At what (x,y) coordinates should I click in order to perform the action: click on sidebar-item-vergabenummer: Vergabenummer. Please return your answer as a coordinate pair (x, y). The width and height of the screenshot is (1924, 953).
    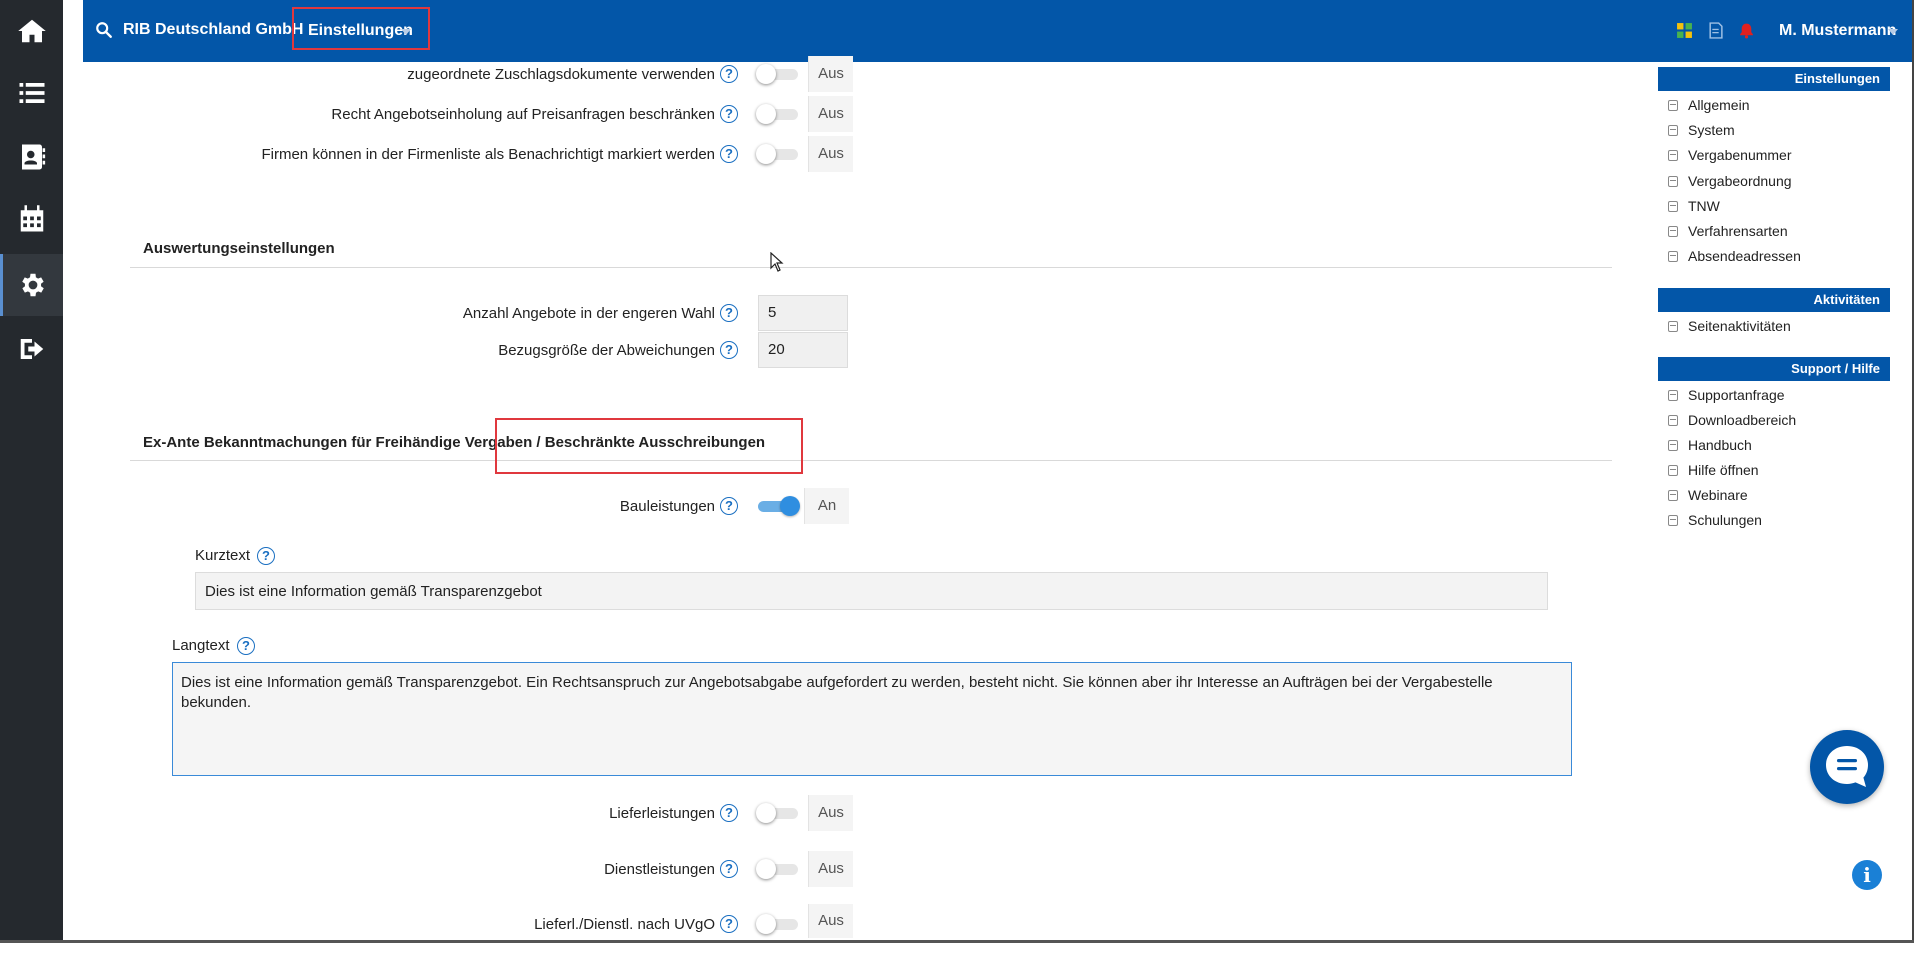
    Looking at the image, I should click on (1730, 155).